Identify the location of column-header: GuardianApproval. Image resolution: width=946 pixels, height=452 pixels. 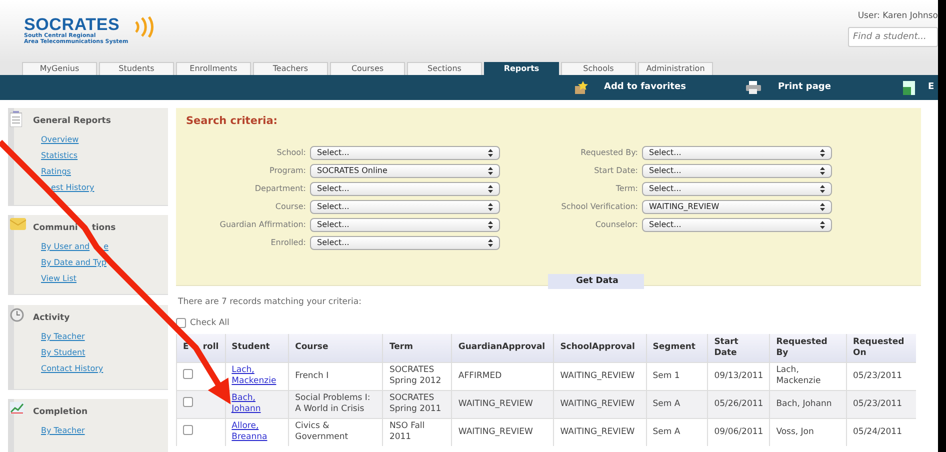
(503, 348).